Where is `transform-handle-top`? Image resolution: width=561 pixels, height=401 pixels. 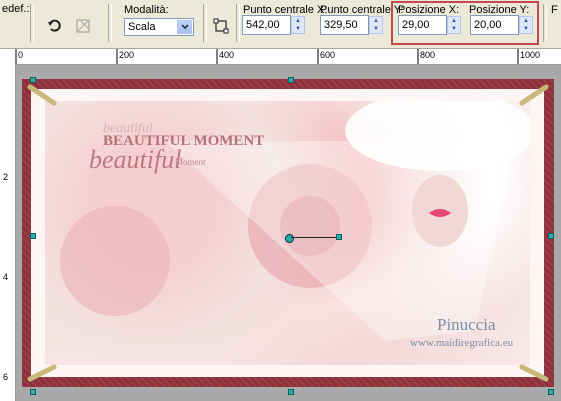 transform-handle-top is located at coordinates (291, 80).